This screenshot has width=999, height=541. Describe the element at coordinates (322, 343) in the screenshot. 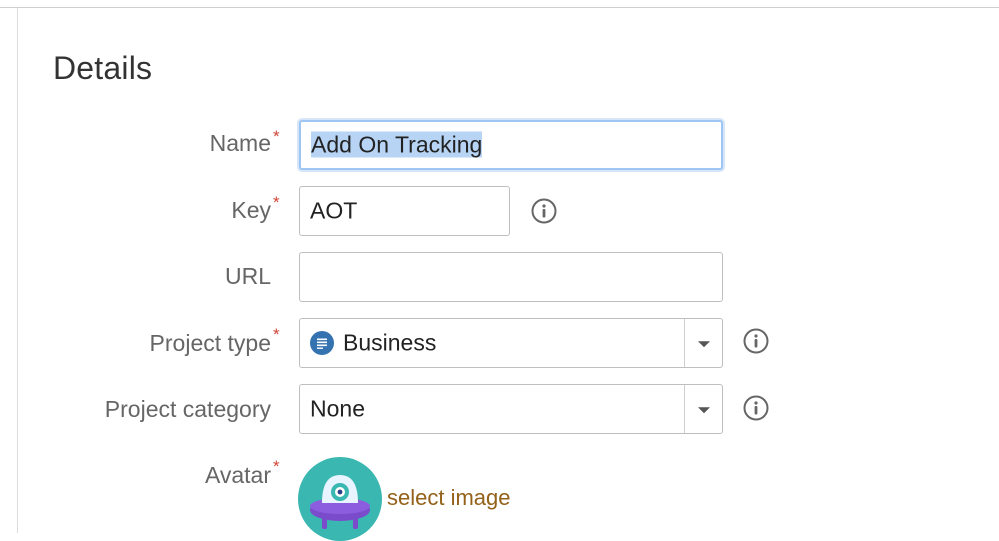

I see `business-project-icon` at that location.